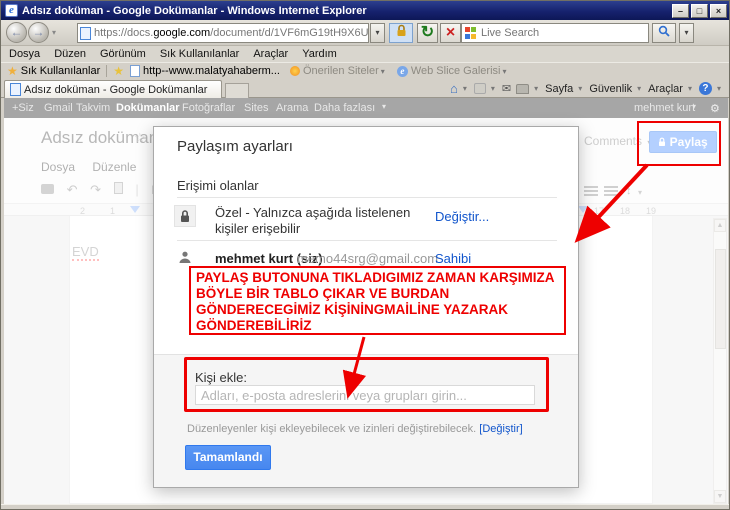 The image size is (730, 510). I want to click on history-dropdown-icon: ▾, so click(54, 32).